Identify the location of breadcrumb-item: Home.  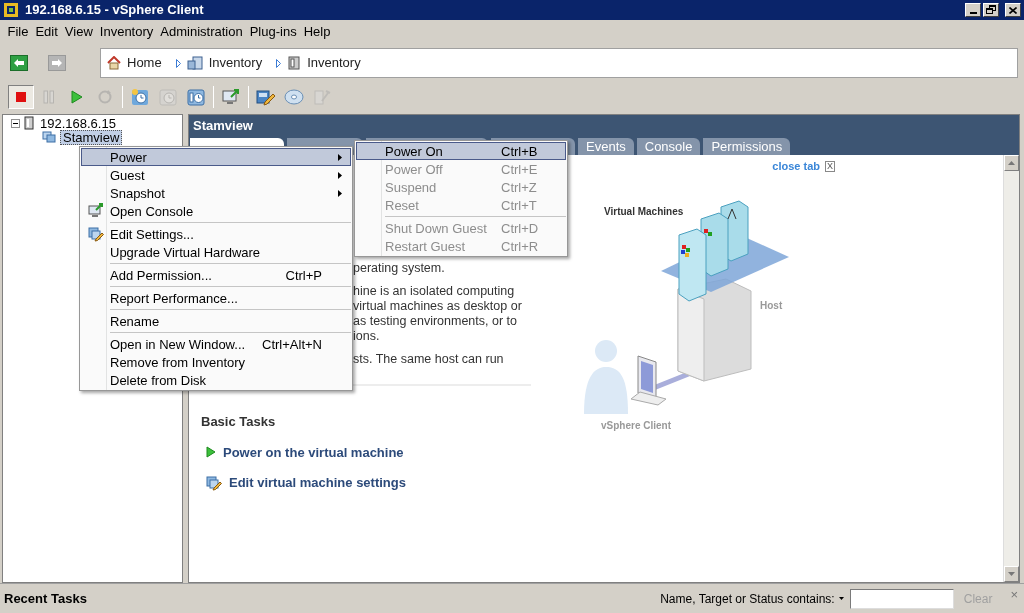
(138, 63).